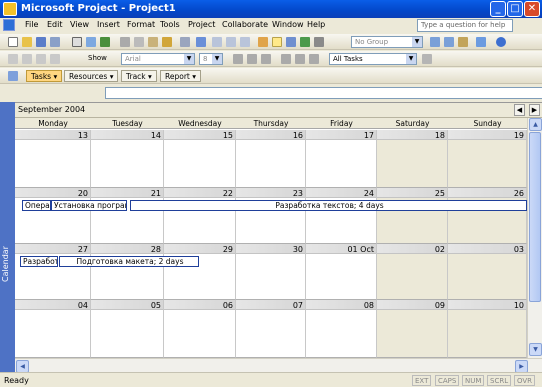 This screenshot has height=387, width=542. I want to click on font-size-select: 8 ▼, so click(211, 59).